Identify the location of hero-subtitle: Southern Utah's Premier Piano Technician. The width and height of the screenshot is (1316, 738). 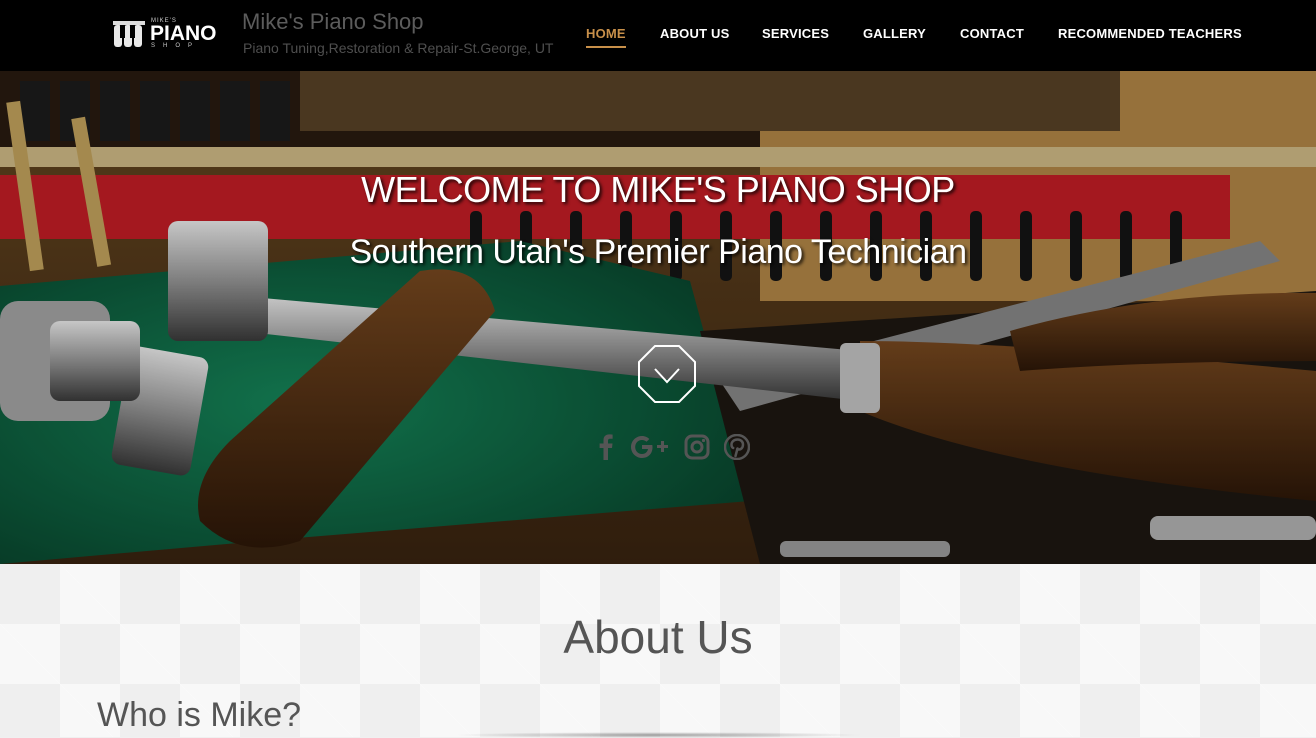
(658, 252).